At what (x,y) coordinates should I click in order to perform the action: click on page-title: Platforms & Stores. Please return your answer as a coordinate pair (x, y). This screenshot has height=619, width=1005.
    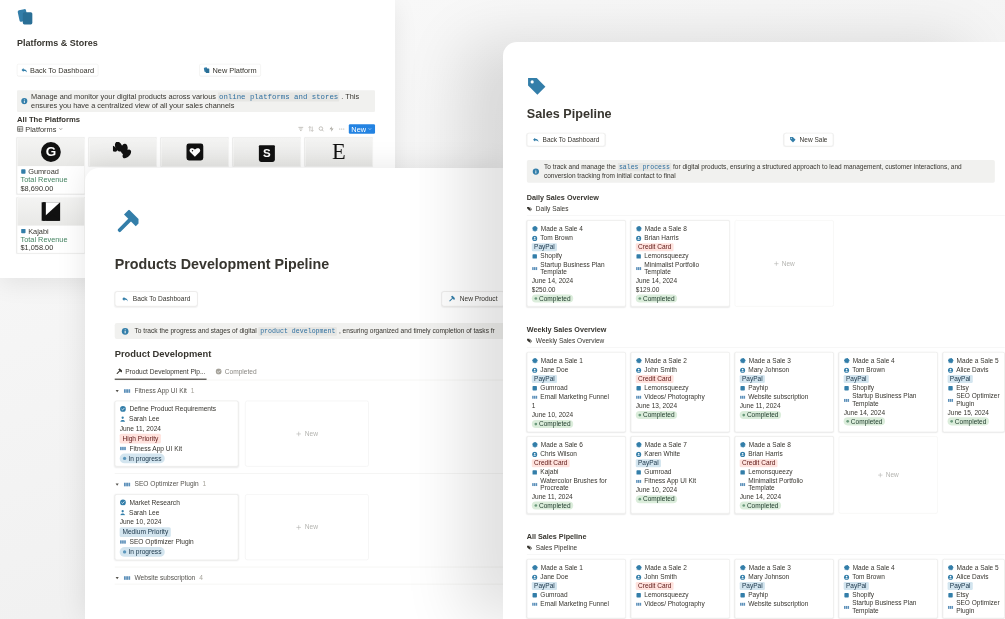
    Looking at the image, I should click on (57, 42).